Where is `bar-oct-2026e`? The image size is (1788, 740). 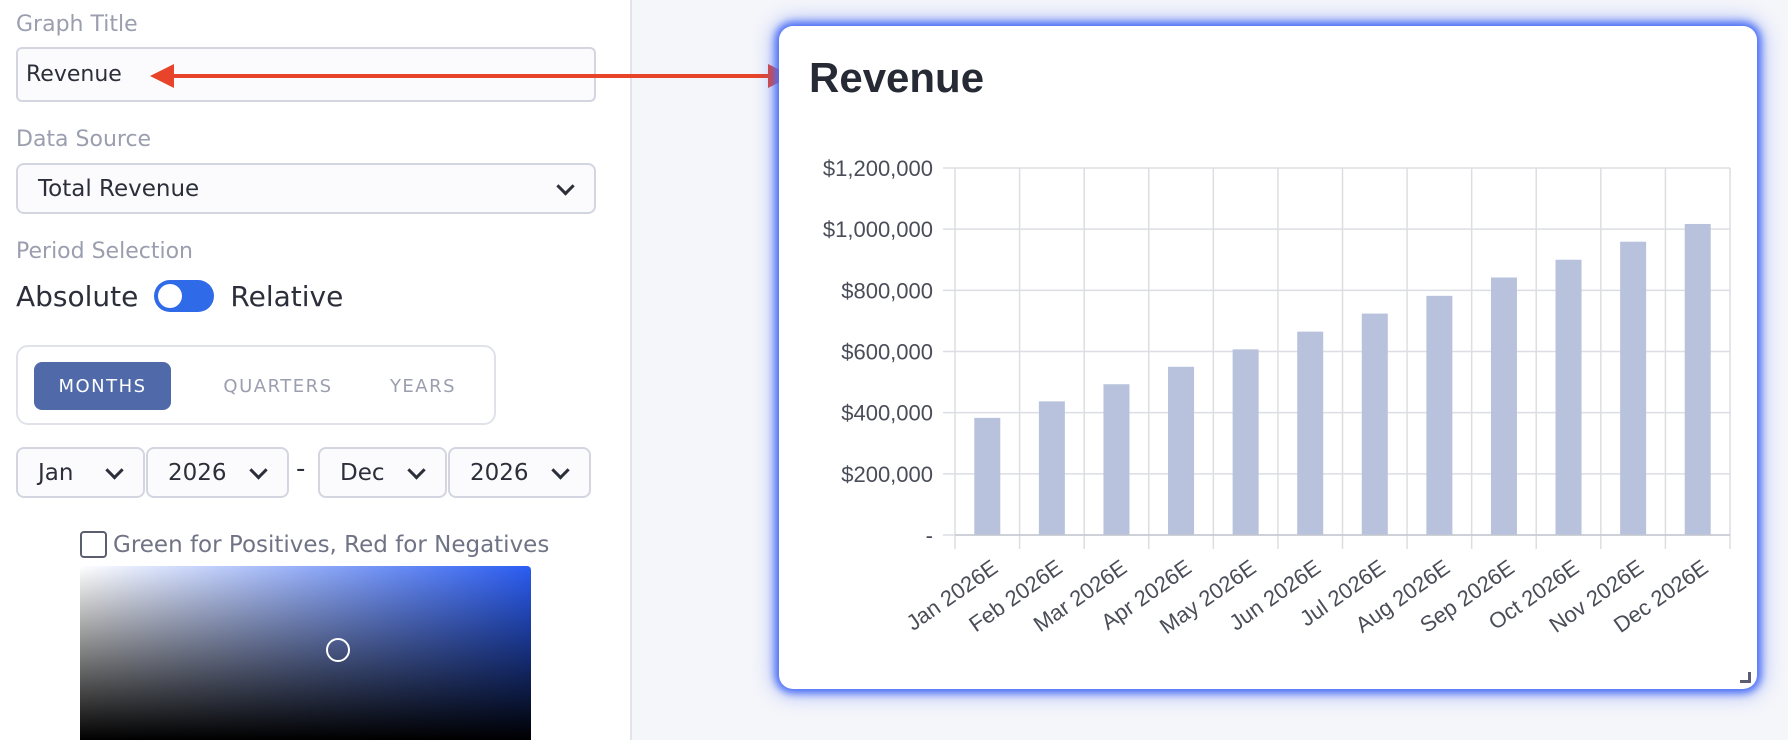 bar-oct-2026e is located at coordinates (1568, 397).